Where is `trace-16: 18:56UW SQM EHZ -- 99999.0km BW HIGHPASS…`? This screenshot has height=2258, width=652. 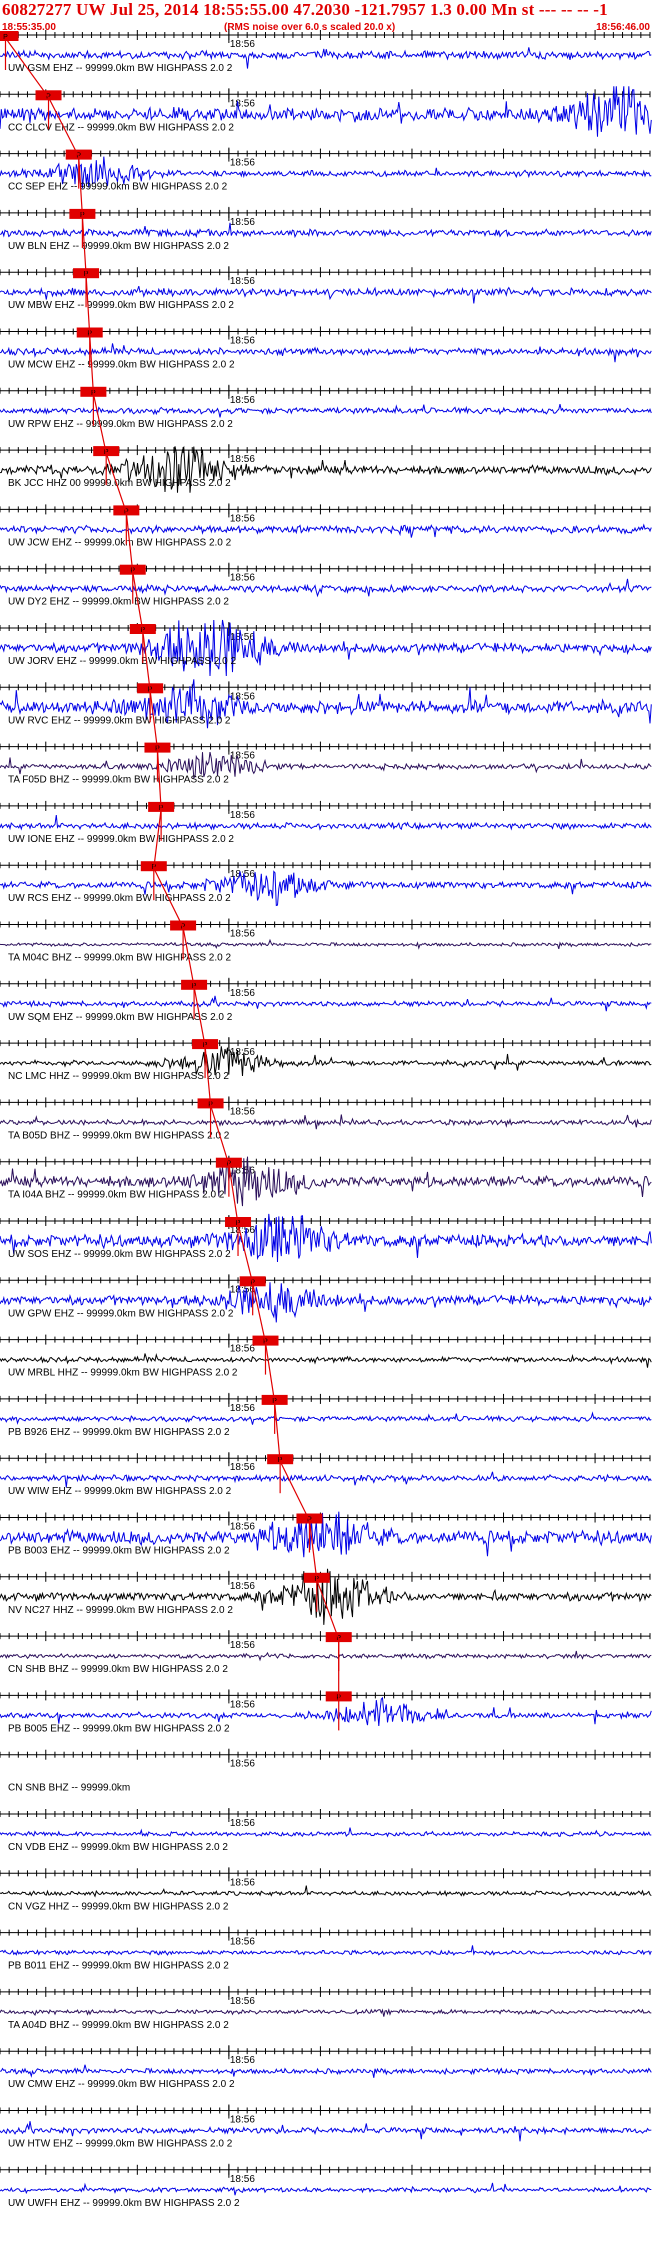
trace-16: 18:56UW SQM EHZ -- 99999.0km BW HIGHPASS… is located at coordinates (326, 1000).